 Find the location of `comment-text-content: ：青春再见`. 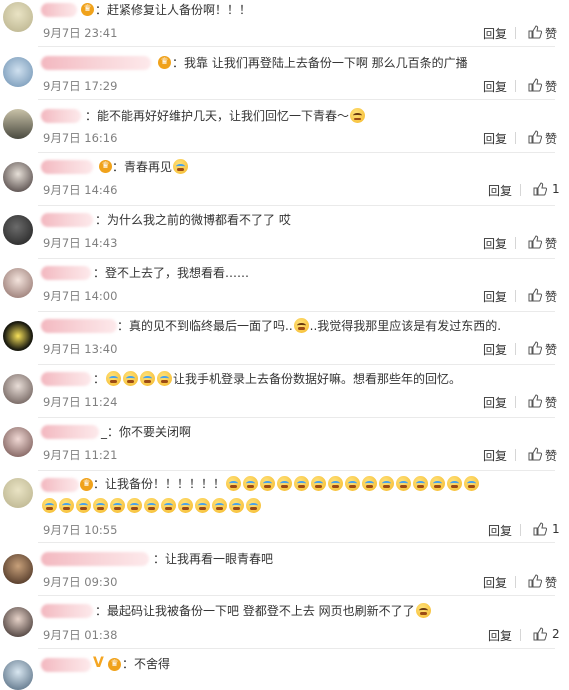

comment-text-content: ：青春再见 is located at coordinates (142, 167).